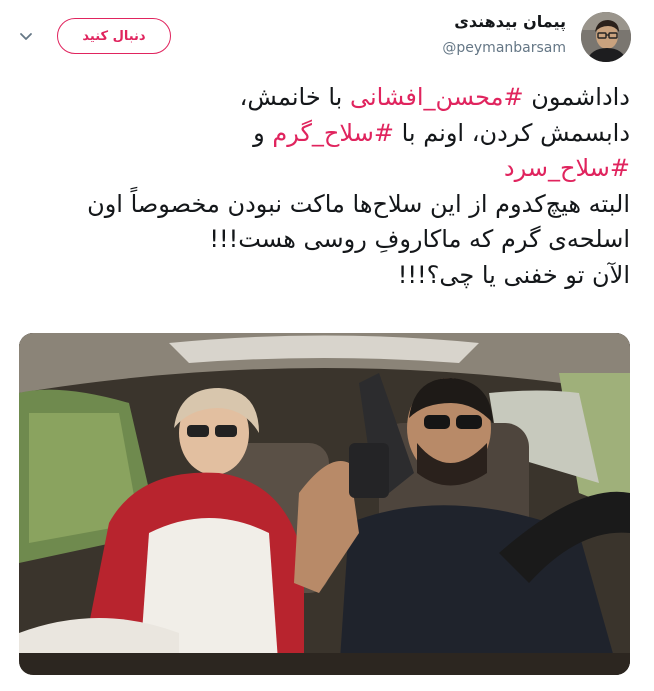 The image size is (654, 691). Describe the element at coordinates (437, 97) in the screenshot. I see `hashtag-link: #محسن_افشانی` at that location.